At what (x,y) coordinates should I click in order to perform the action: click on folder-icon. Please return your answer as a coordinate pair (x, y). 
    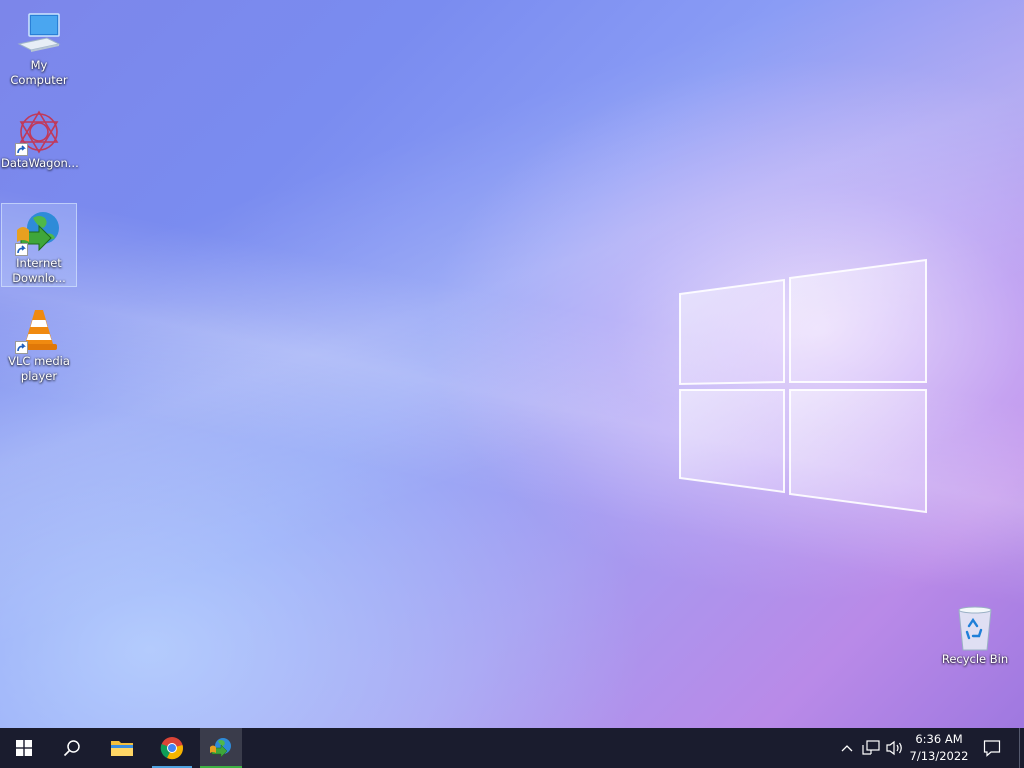
    Looking at the image, I should click on (122, 748).